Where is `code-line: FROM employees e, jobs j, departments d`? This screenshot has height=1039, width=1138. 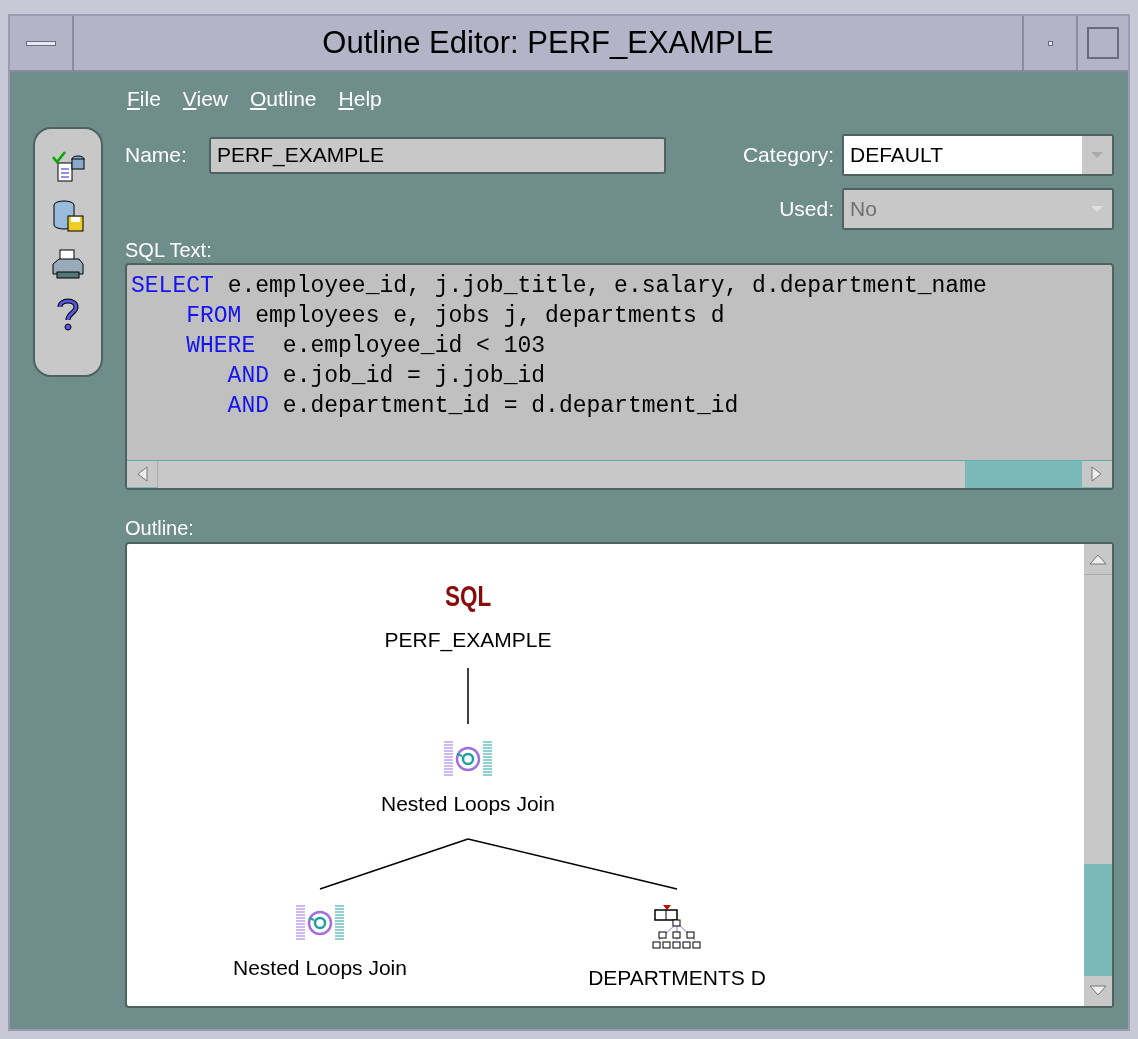
code-line: FROM employees e, jobs j, departments d is located at coordinates (455, 316).